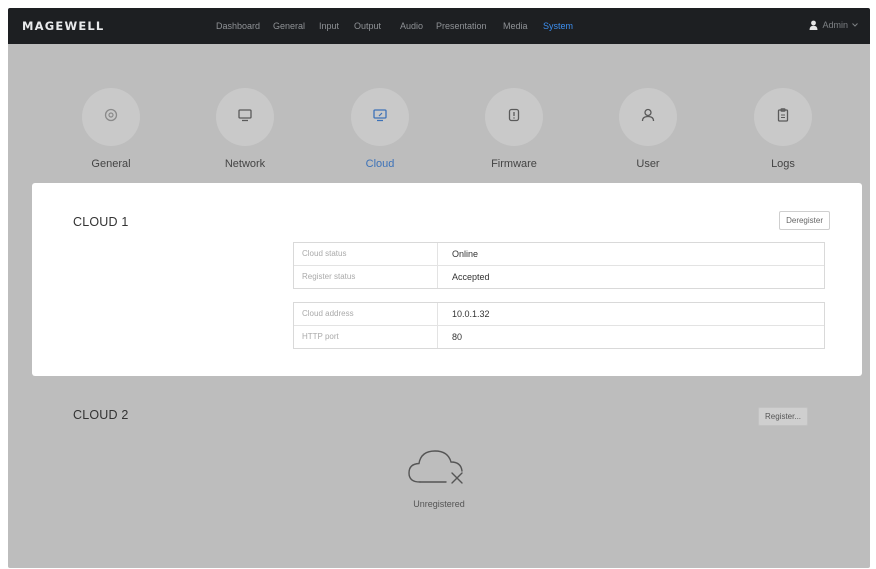 This screenshot has width=876, height=569. What do you see at coordinates (101, 222) in the screenshot?
I see `cloud1-title: CLOUD 1` at bounding box center [101, 222].